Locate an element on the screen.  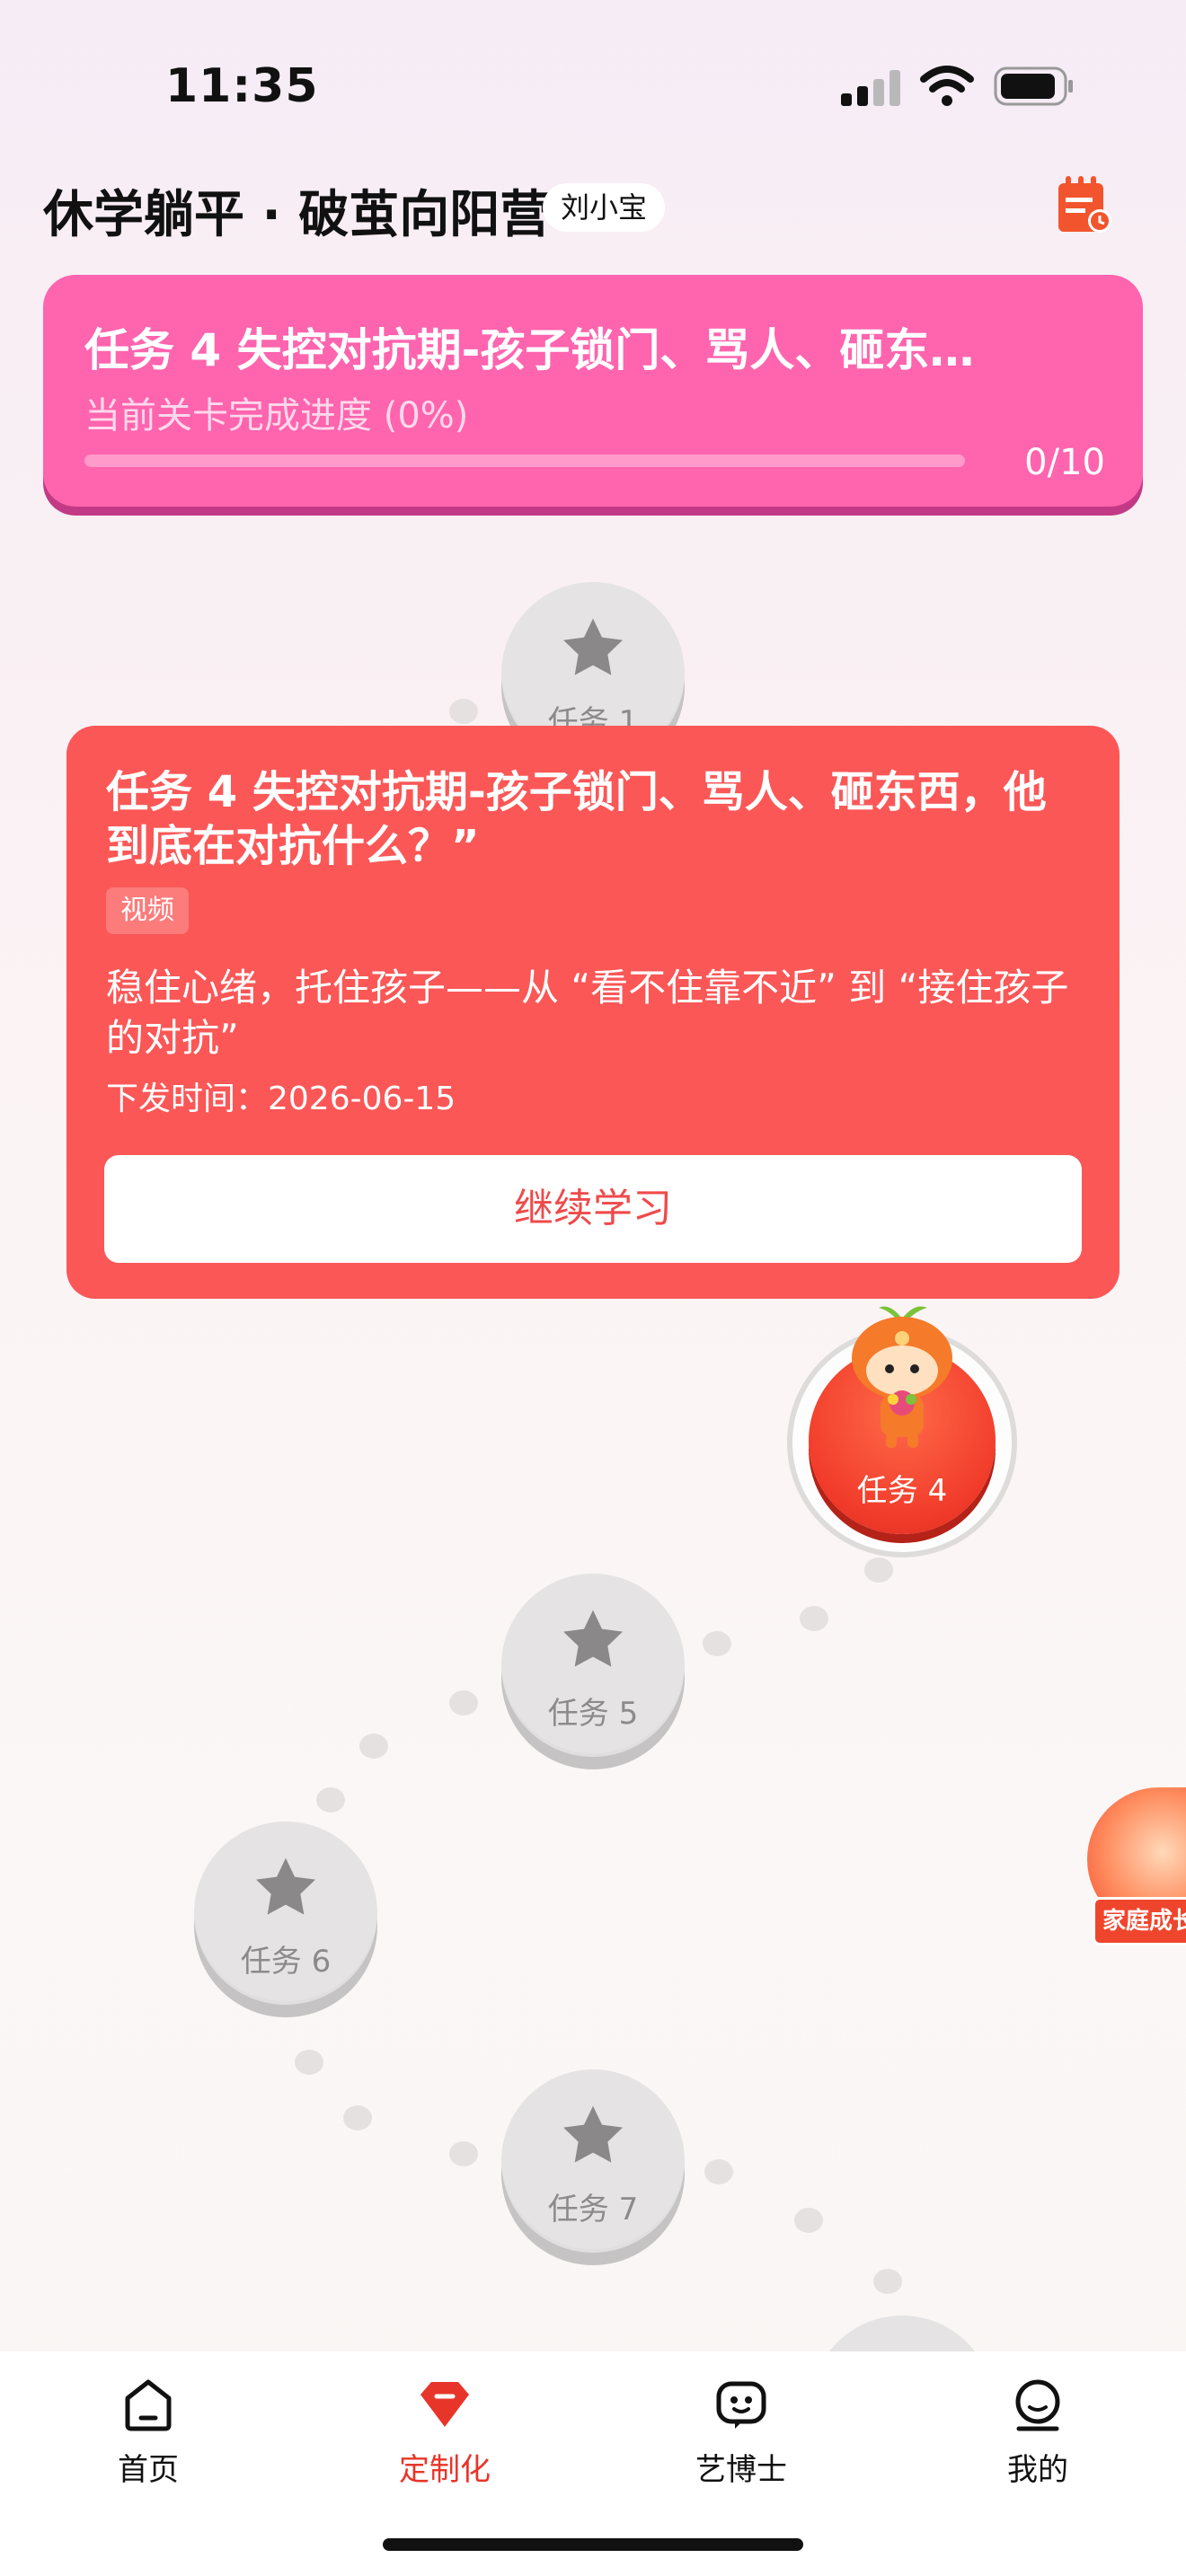
page-title: 休学躺平 · 破茧向阳营 is located at coordinates (297, 215).